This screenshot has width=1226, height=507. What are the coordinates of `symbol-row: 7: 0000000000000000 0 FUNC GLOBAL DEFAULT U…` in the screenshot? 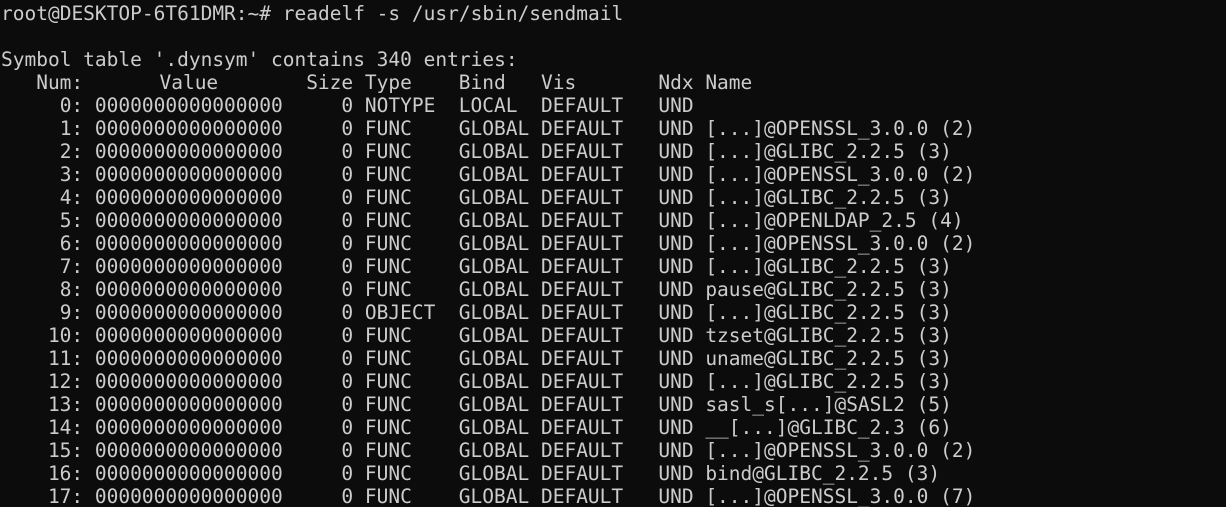 It's located at (613, 266).